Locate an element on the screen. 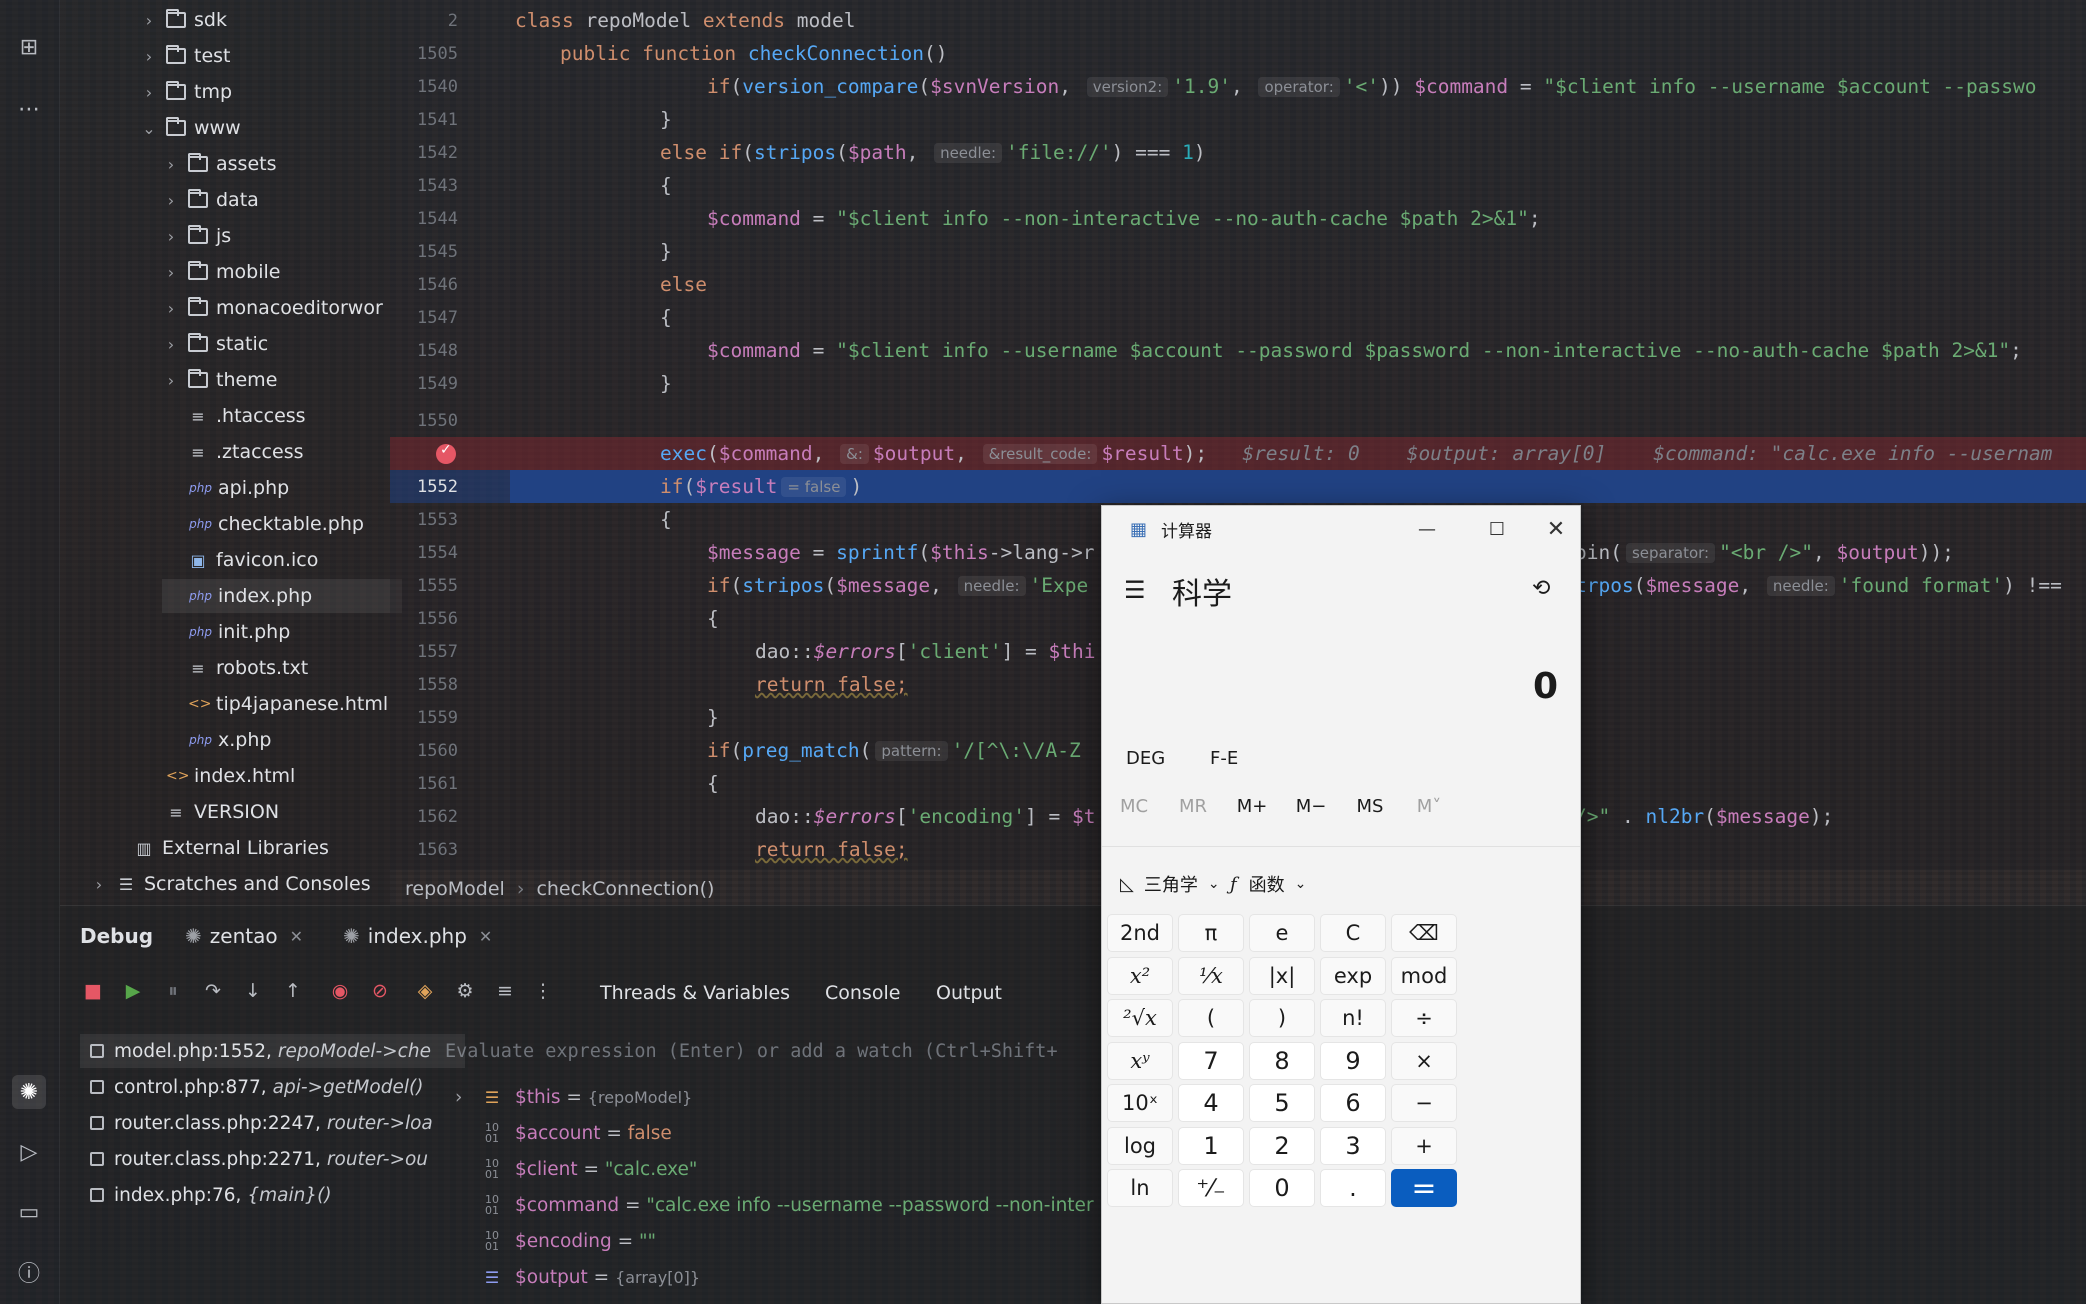 The image size is (2086, 1304). stack-frame: model.php:1552, repoModel->che is located at coordinates (272, 1051).